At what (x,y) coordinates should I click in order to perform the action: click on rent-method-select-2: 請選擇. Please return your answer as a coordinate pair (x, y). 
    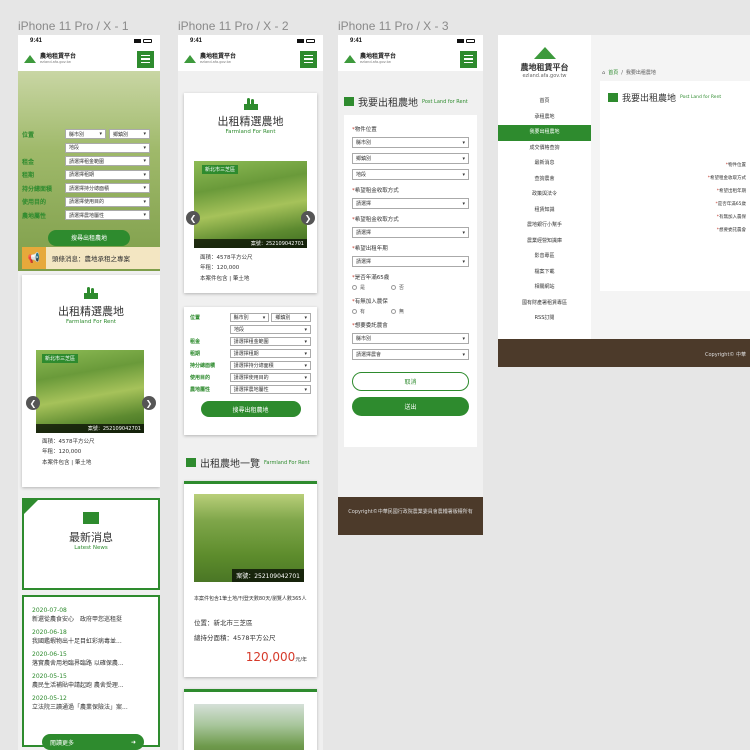
    Looking at the image, I should click on (410, 232).